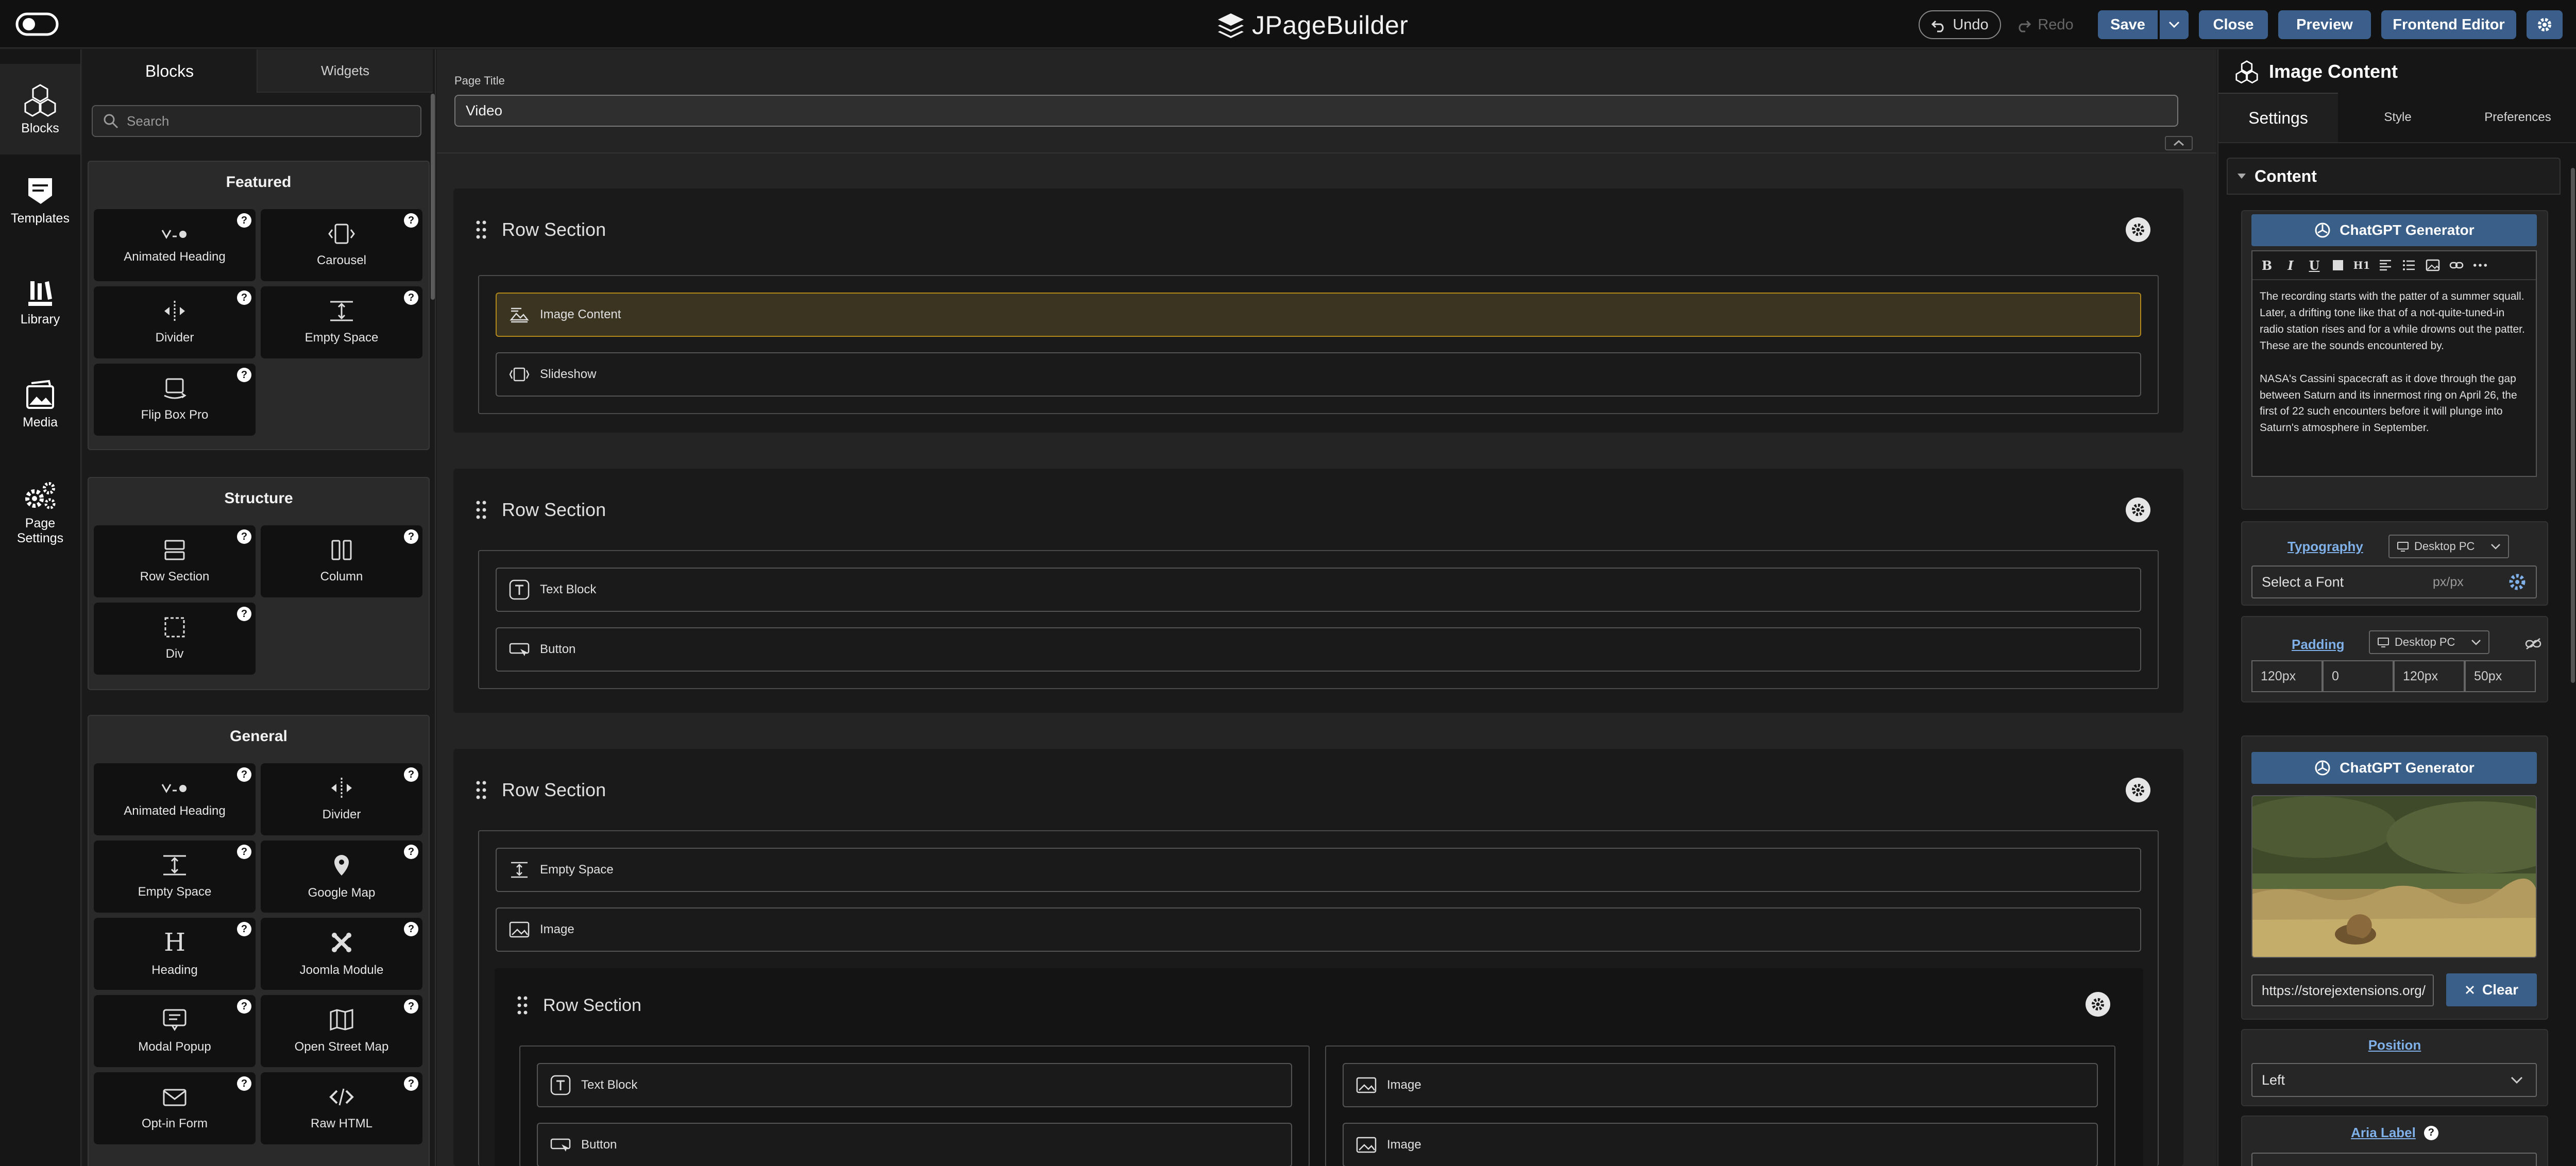 The width and height of the screenshot is (2576, 1166). I want to click on font-select: Select a Font px/px, so click(2394, 582).